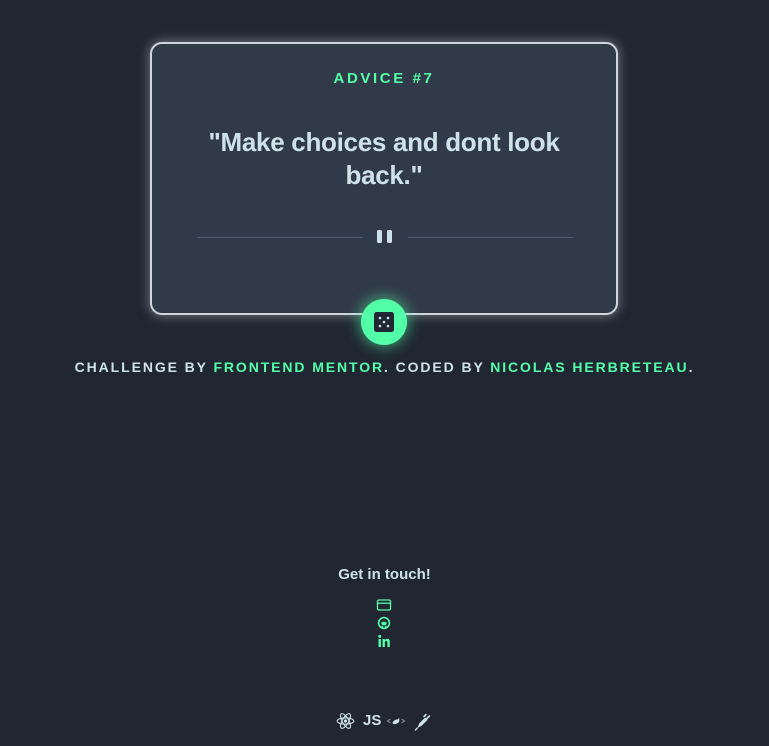  What do you see at coordinates (437, 367) in the screenshot?
I see `attribution-middle: . CODED BY` at bounding box center [437, 367].